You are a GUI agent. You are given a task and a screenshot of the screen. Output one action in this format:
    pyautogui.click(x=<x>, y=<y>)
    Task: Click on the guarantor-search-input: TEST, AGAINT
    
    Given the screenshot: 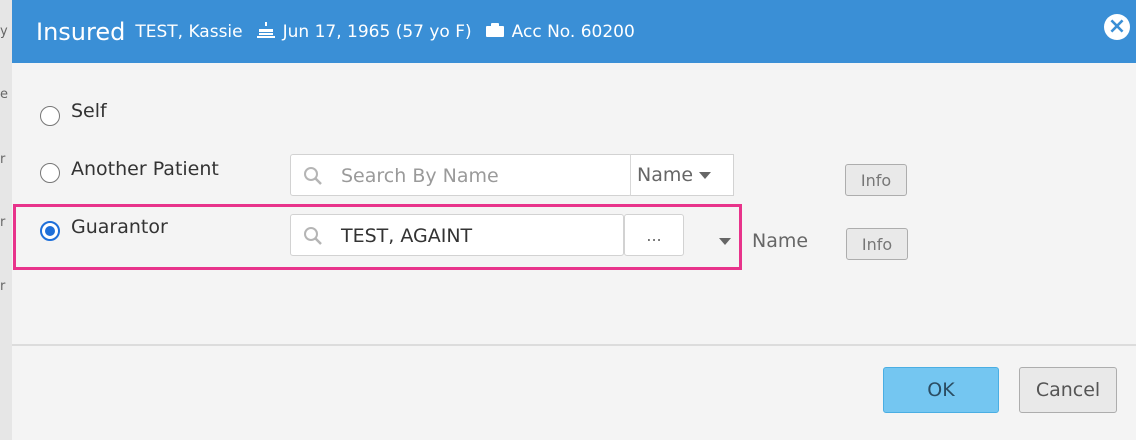 What is the action you would take?
    pyautogui.click(x=457, y=235)
    